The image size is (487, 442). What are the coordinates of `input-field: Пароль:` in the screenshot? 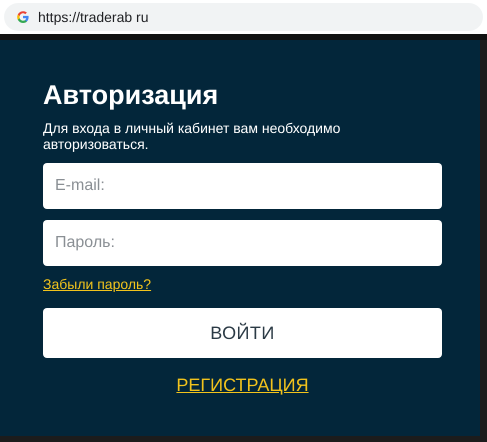 It's located at (242, 243).